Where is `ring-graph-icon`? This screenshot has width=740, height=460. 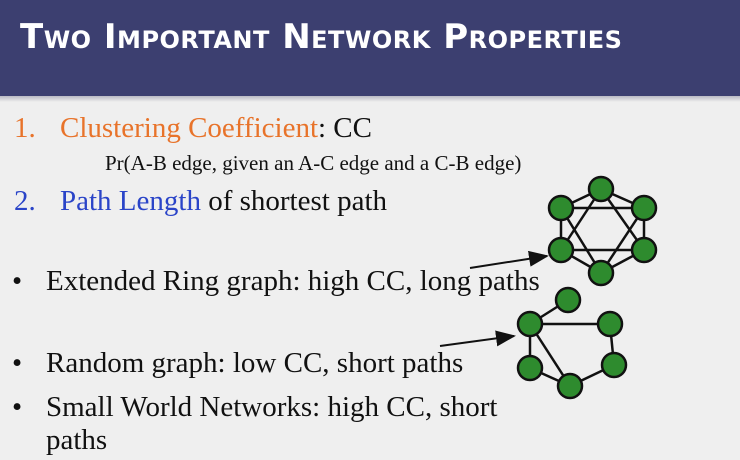
ring-graph-icon is located at coordinates (602, 231).